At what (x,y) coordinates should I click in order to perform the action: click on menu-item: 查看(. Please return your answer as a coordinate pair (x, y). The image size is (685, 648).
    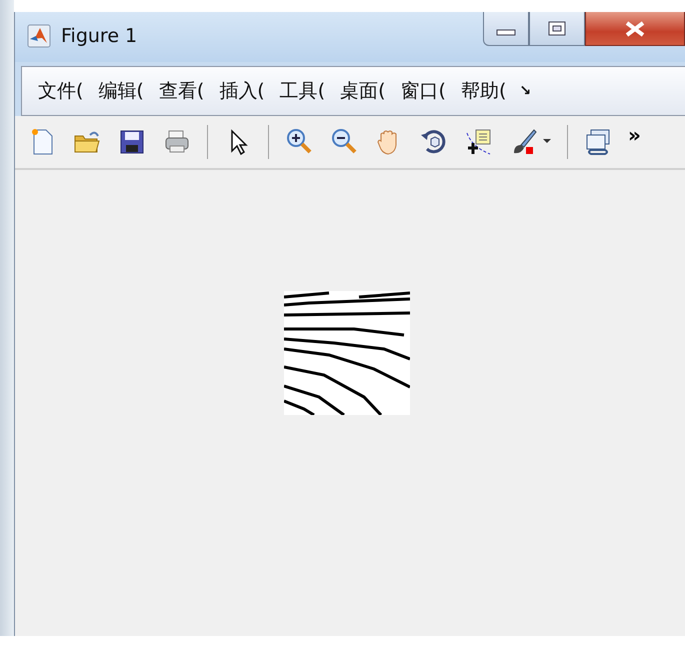
    Looking at the image, I should click on (181, 91).